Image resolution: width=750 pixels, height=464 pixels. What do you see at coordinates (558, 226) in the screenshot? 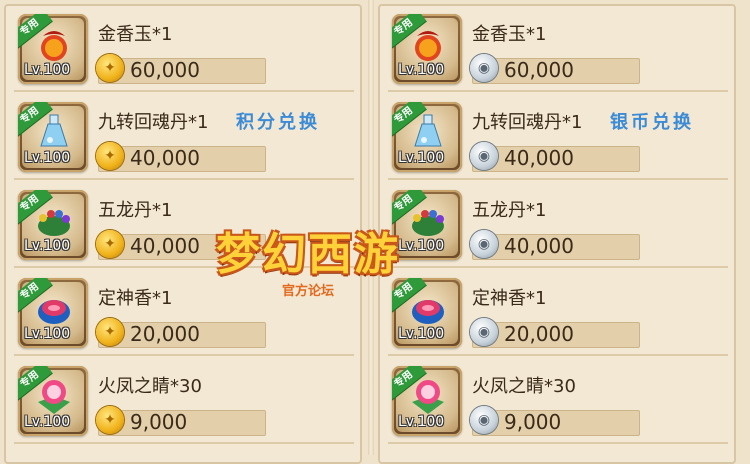
I see `shop-item-row: 专用 Lv.100 五龙丹*1 ◉ 40,000` at bounding box center [558, 226].